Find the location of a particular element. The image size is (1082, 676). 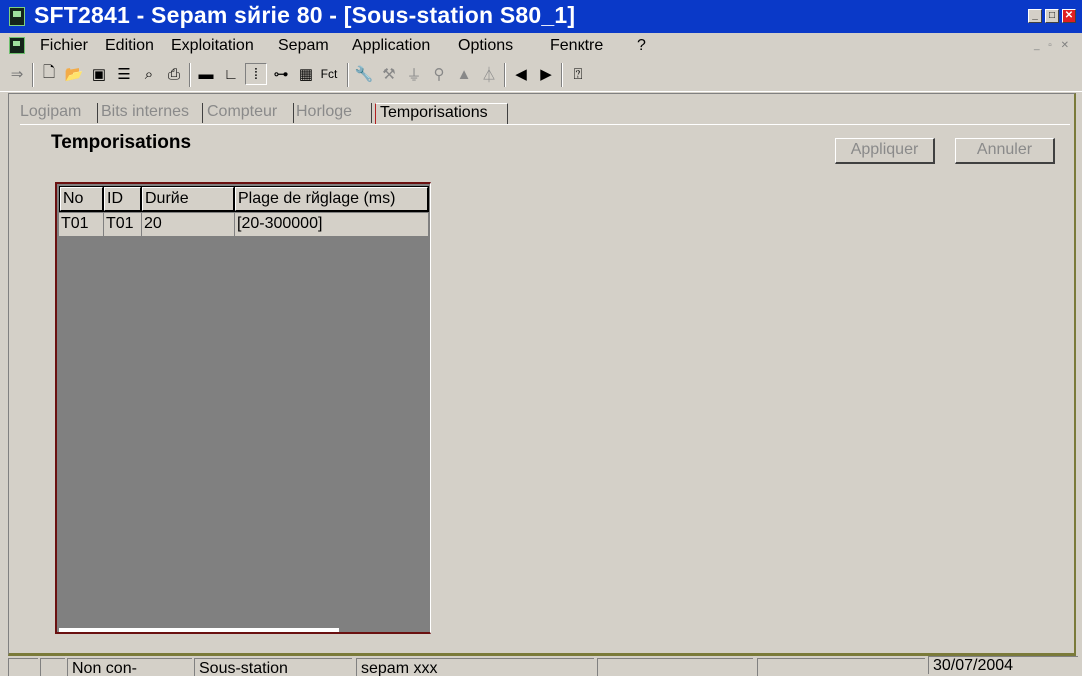

previous-icon: ◀ is located at coordinates (521, 74).